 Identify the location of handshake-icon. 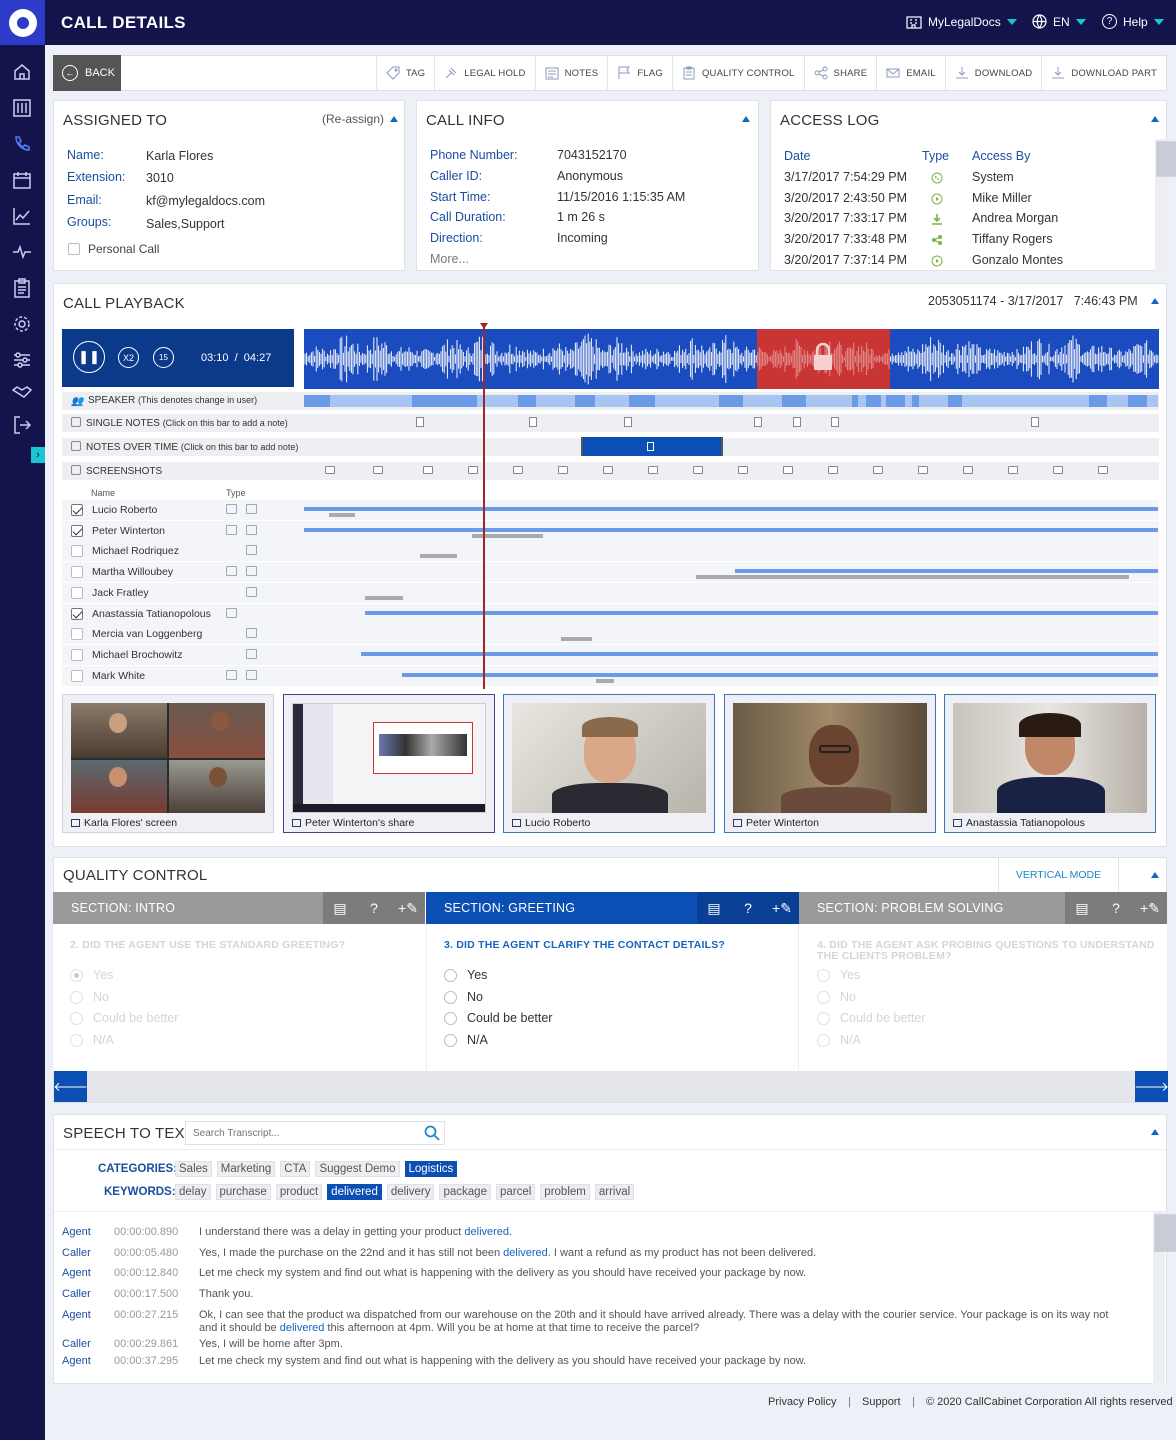
(22, 392).